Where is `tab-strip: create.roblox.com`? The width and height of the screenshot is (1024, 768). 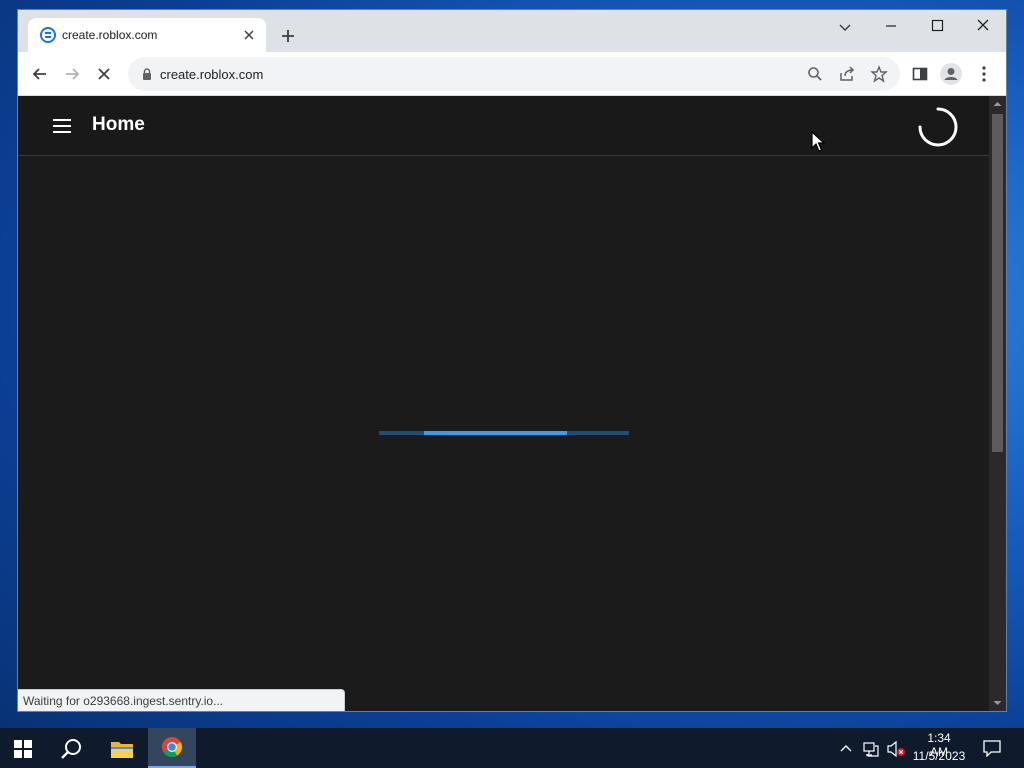
tab-strip: create.roblox.com is located at coordinates (512, 31).